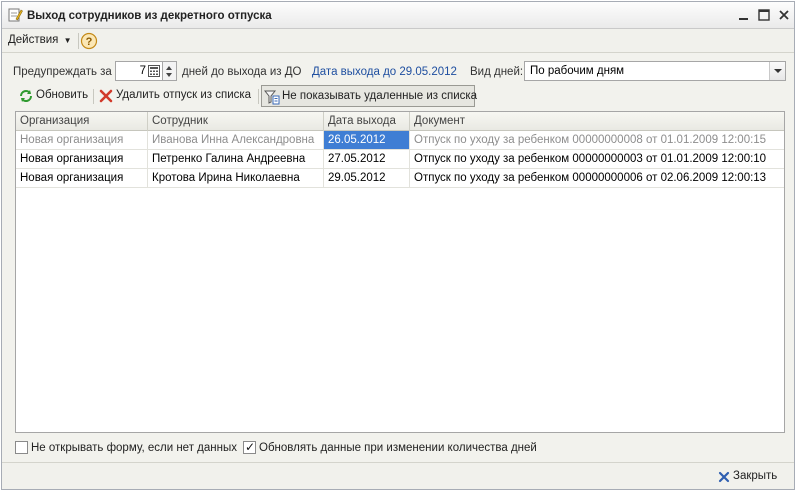 The image size is (797, 492). Describe the element at coordinates (272, 97) in the screenshot. I see `filter-icon` at that location.